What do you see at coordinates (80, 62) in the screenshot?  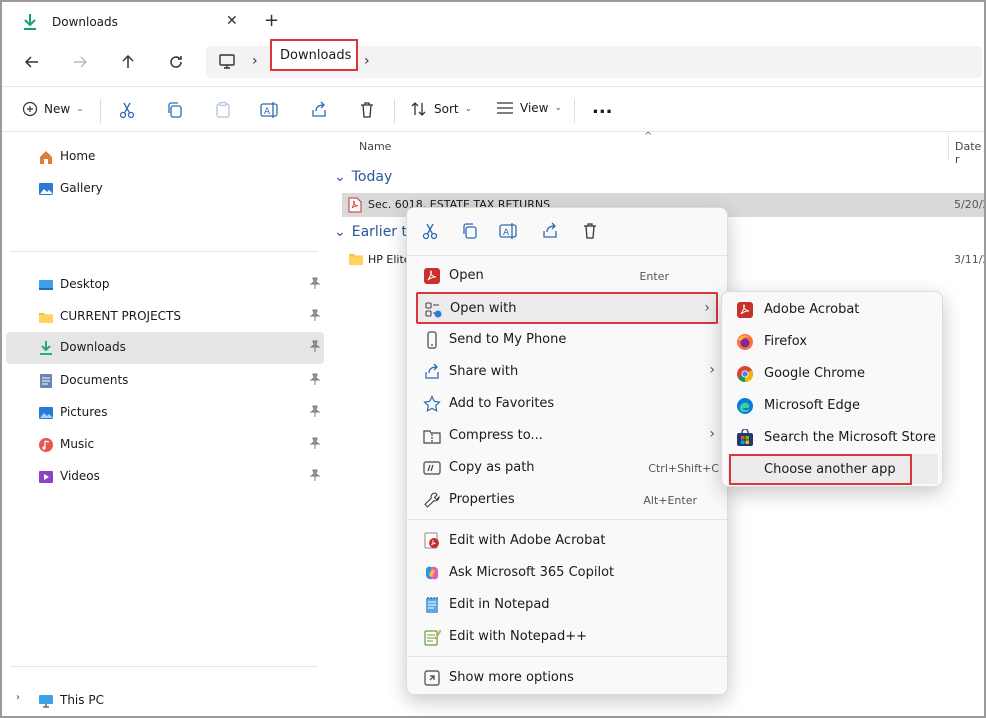 I see `forward-icon` at bounding box center [80, 62].